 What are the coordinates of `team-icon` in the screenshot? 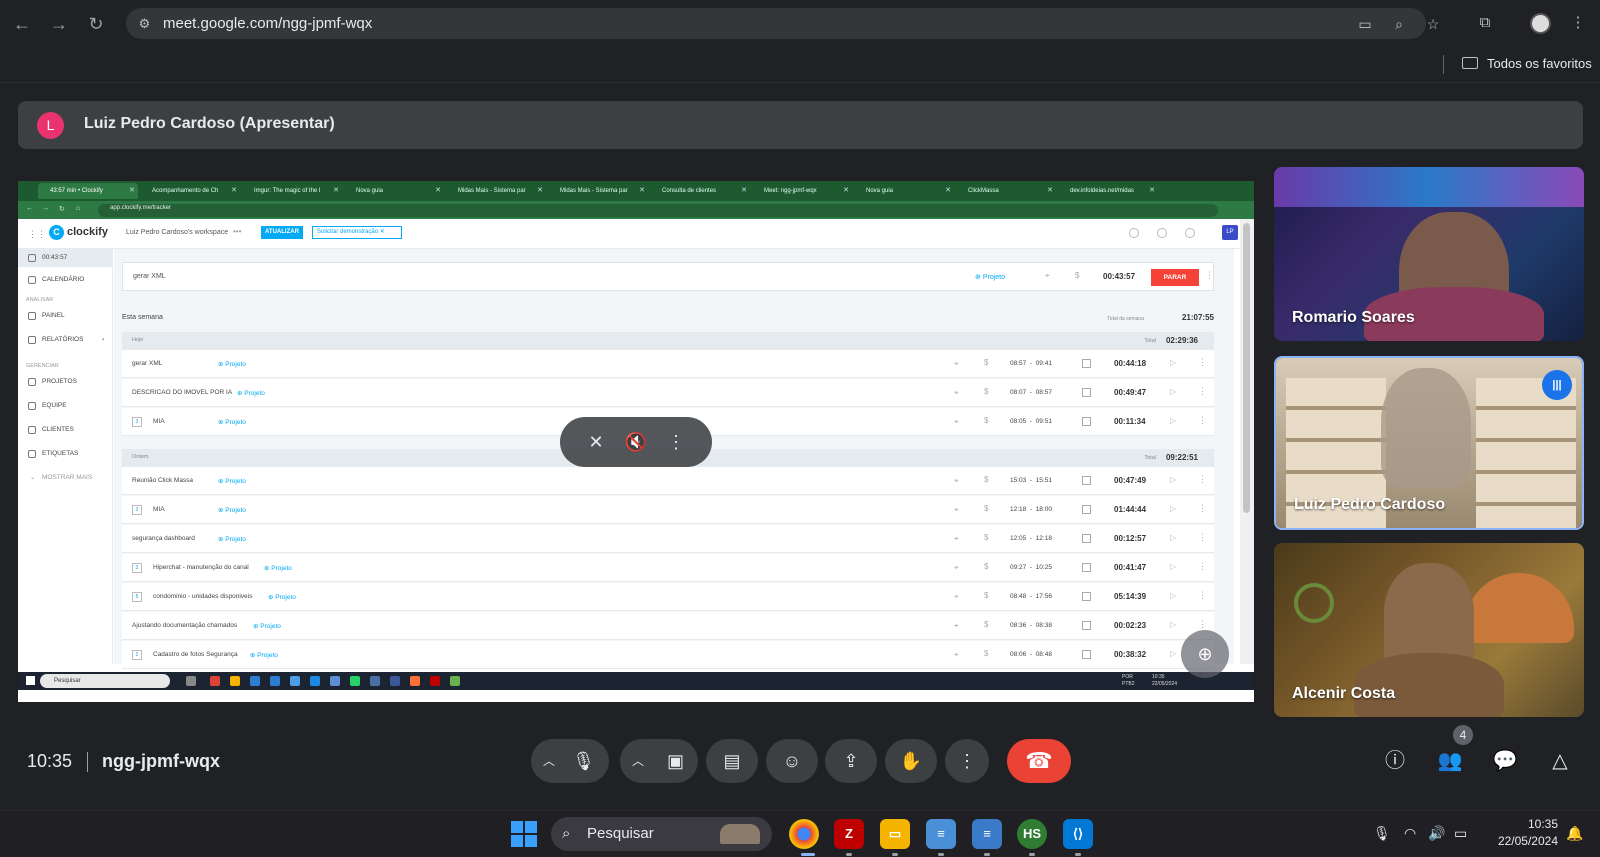 It's located at (32, 406).